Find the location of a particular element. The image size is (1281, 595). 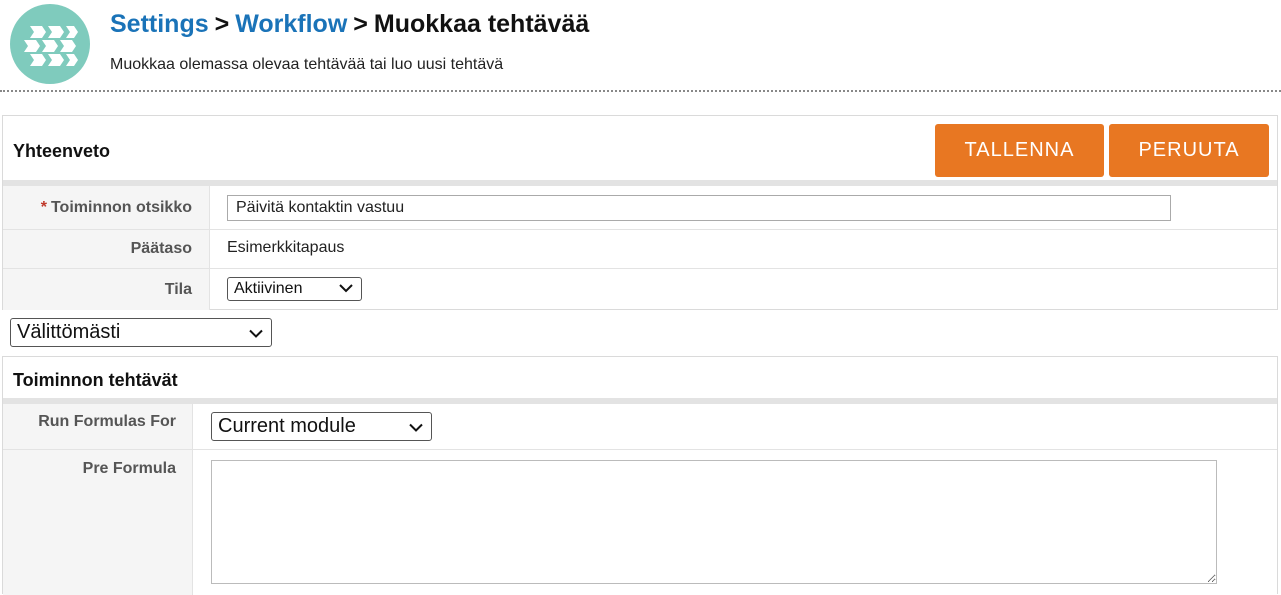

breadcrumb-settings-link: Settings is located at coordinates (159, 24).